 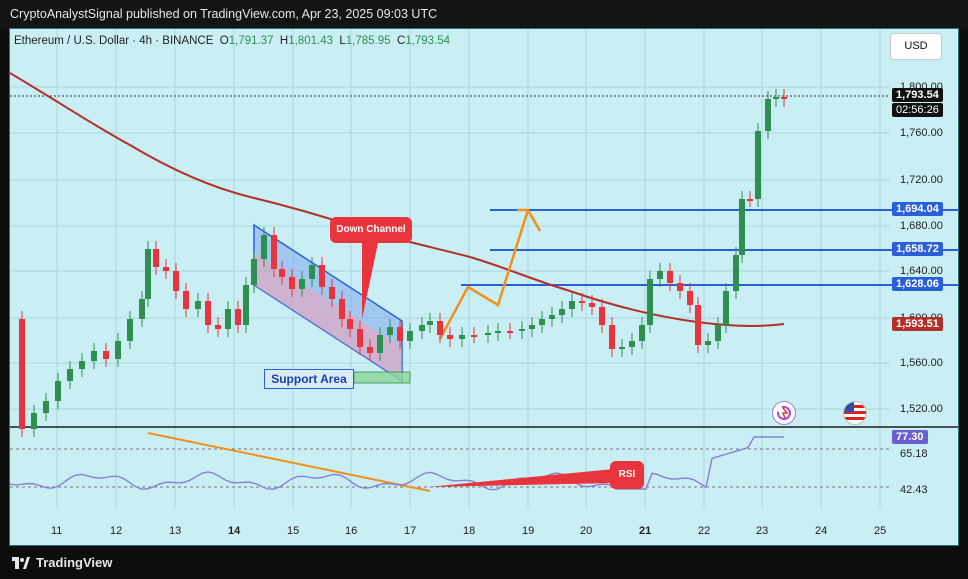 What do you see at coordinates (351, 531) in the screenshot?
I see `time-tick: 16` at bounding box center [351, 531].